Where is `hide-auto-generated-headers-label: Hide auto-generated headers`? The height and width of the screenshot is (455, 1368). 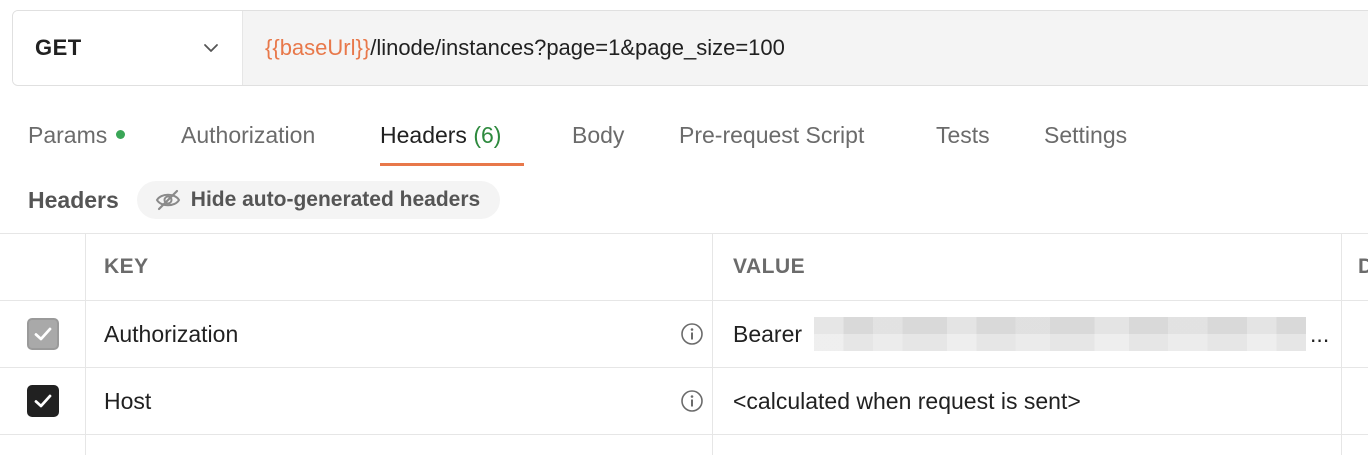
hide-auto-generated-headers-label: Hide auto-generated headers is located at coordinates (335, 199).